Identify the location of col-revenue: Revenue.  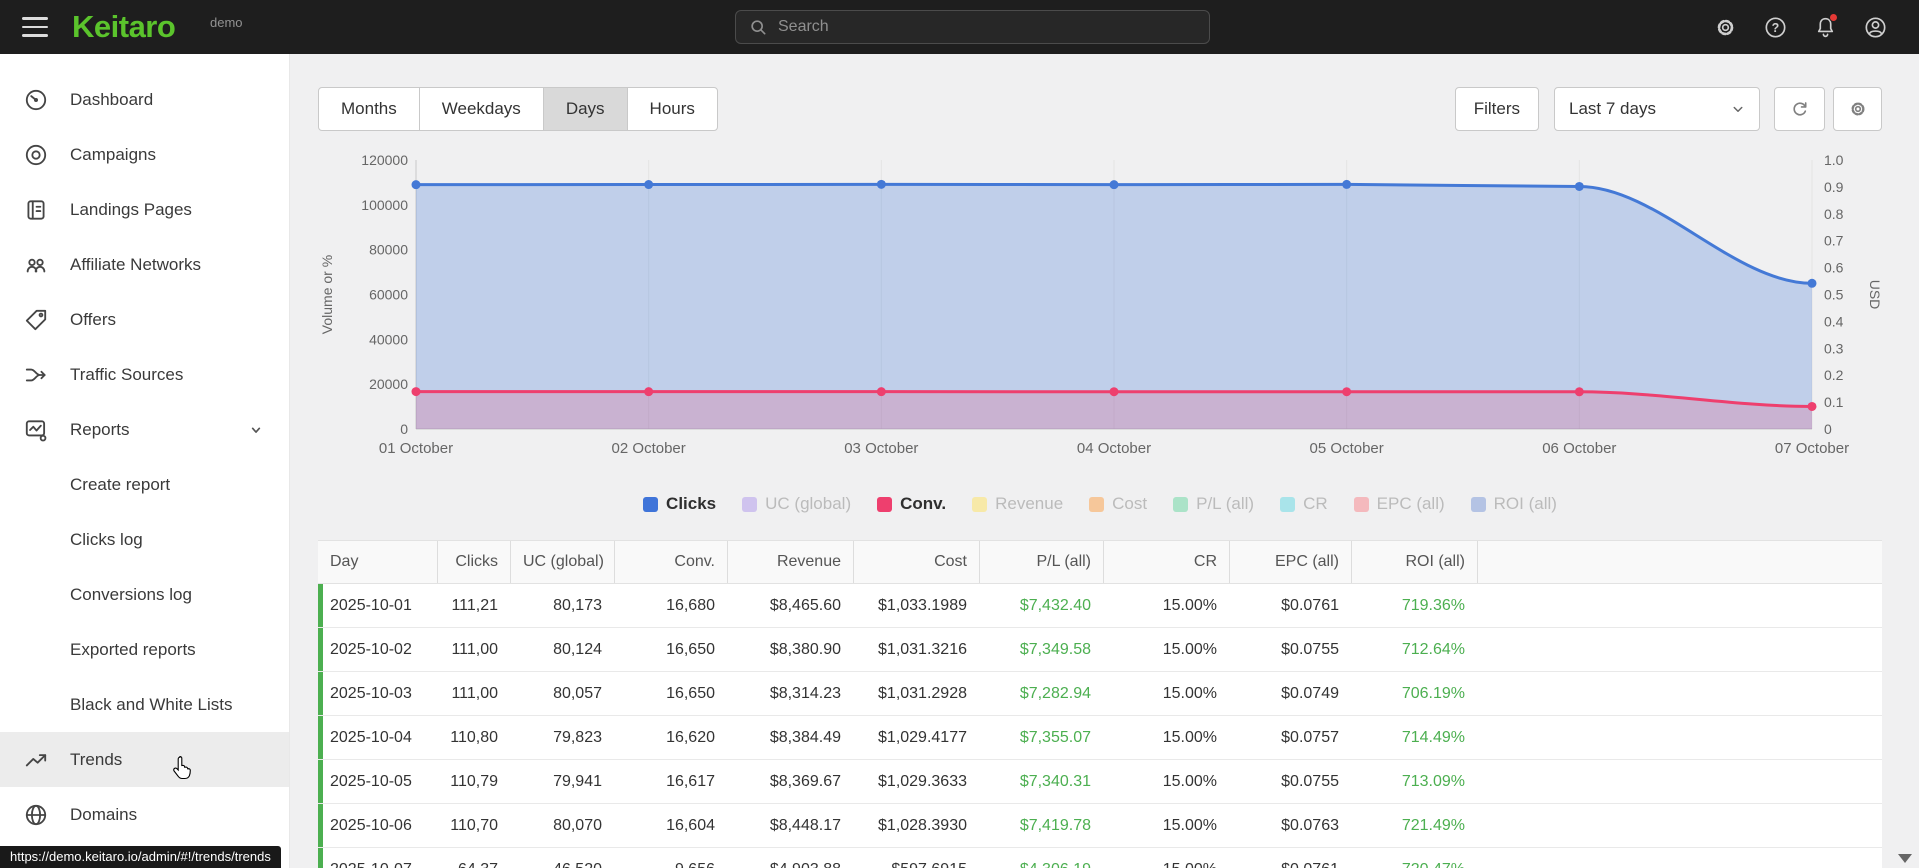
(790, 562).